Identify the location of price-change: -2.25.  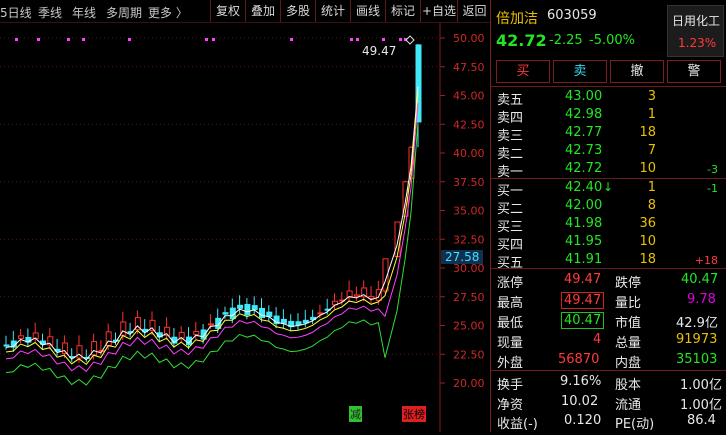
(566, 40).